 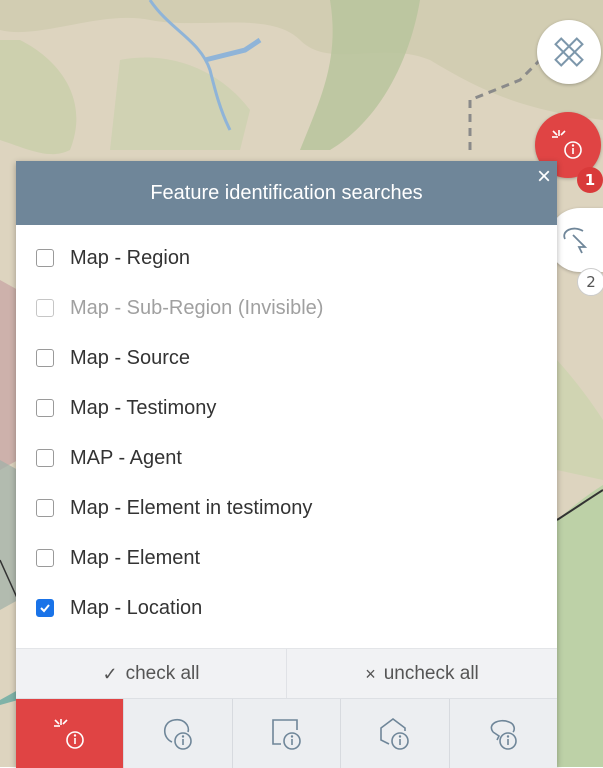 I want to click on search-item-element-in-testimony: Map - Element in testimony, so click(x=286, y=508).